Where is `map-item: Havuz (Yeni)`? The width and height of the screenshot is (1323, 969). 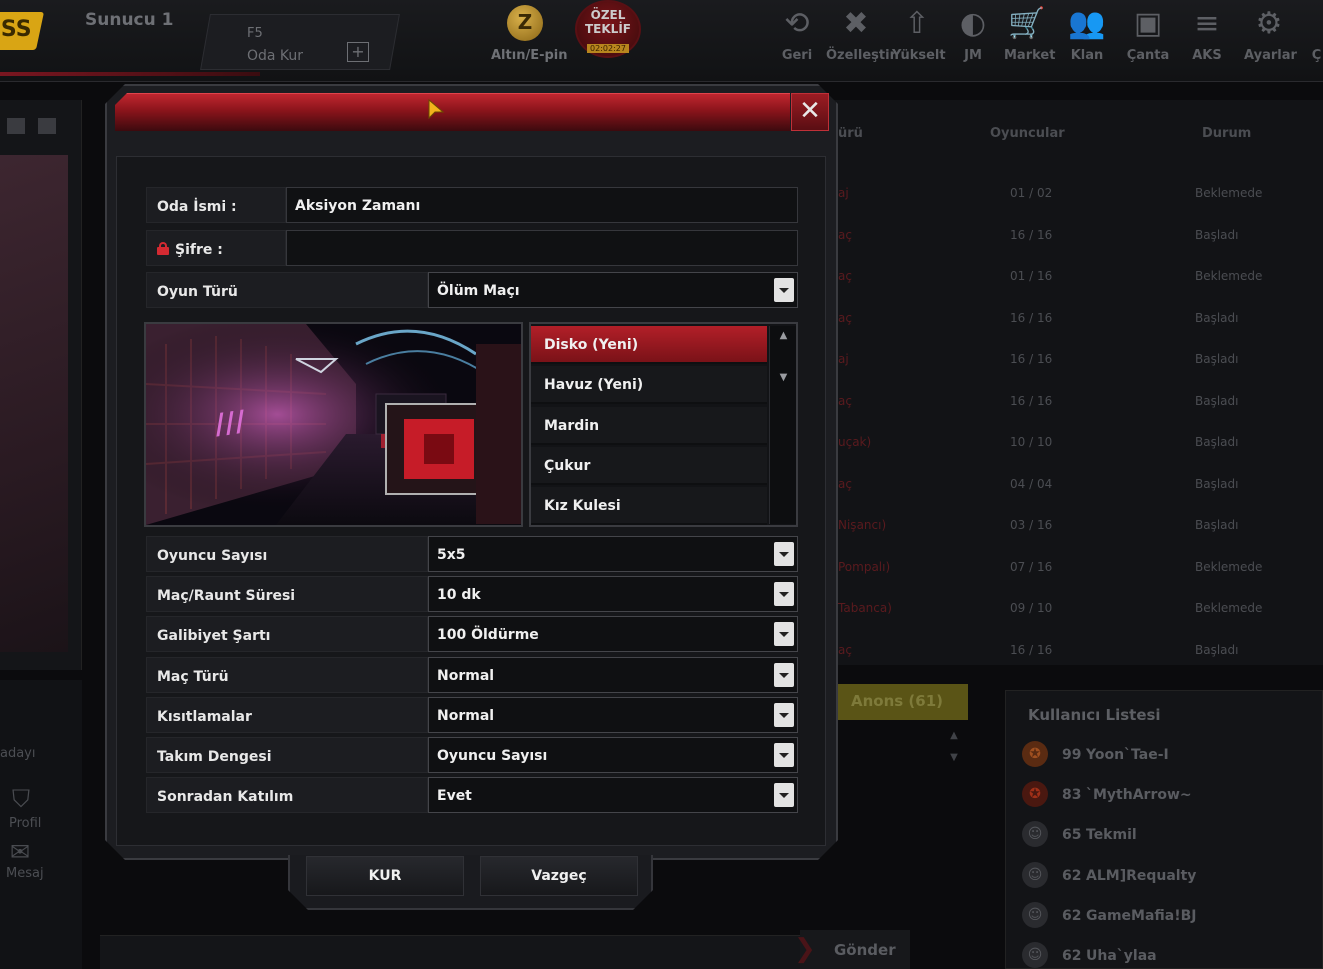 map-item: Havuz (Yeni) is located at coordinates (649, 385).